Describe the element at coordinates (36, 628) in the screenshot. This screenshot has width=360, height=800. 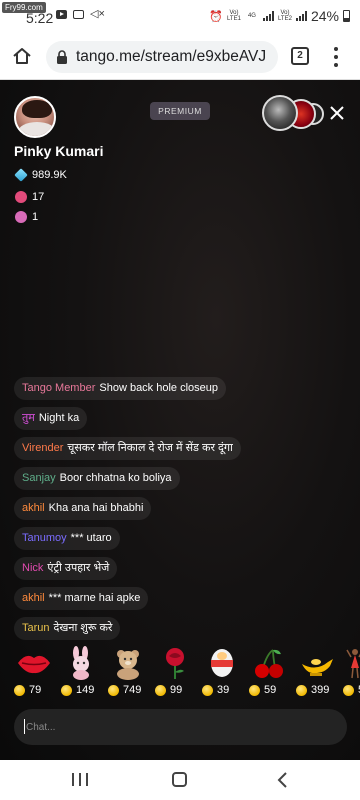
I see `chat-username: Tarun` at that location.